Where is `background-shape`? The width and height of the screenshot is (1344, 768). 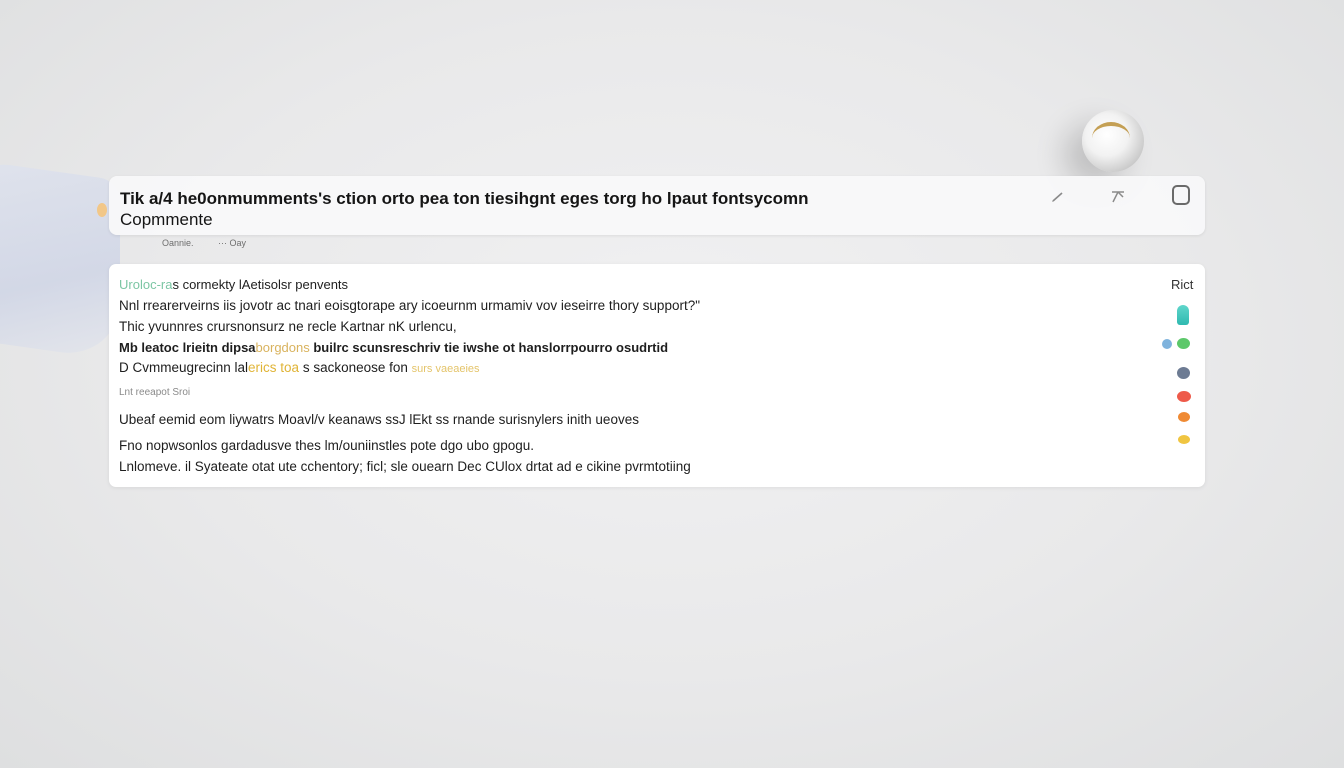 background-shape is located at coordinates (60, 260).